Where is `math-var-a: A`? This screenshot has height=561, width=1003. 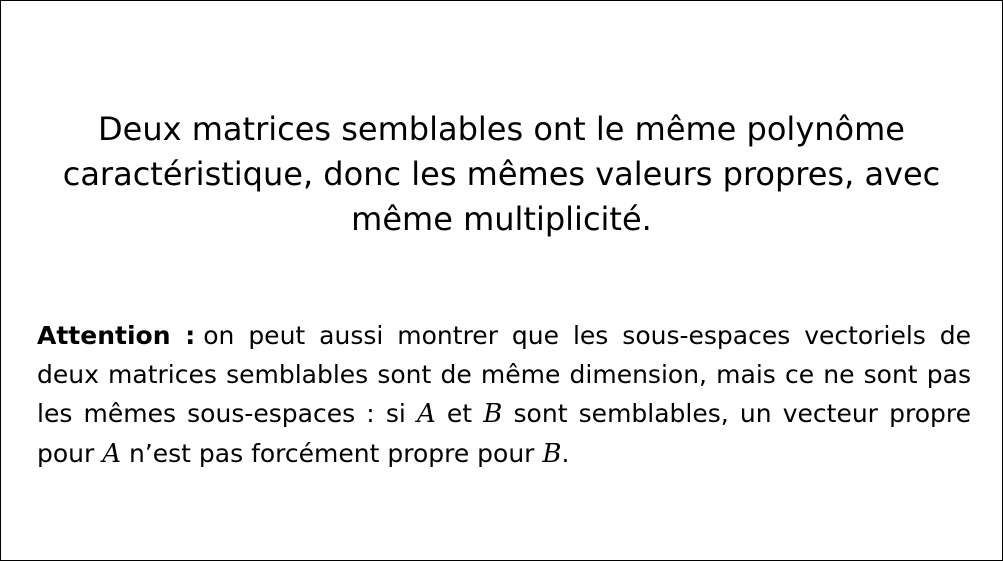 math-var-a: A is located at coordinates (426, 414).